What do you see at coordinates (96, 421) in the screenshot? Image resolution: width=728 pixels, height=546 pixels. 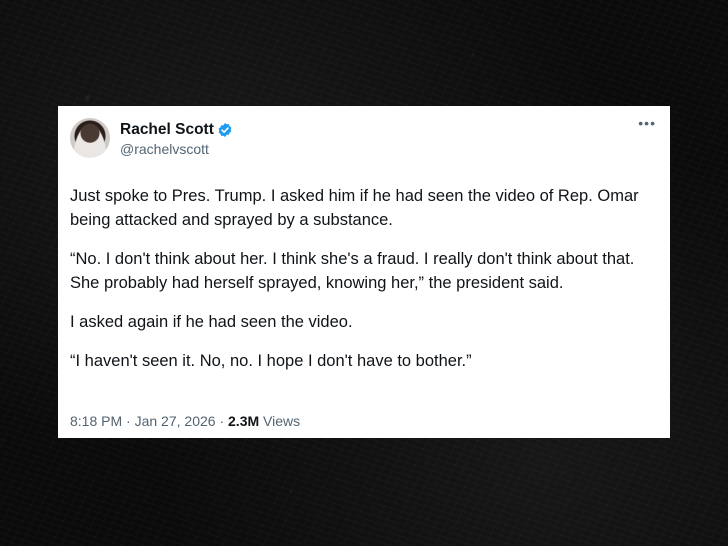 I see `tweet-time: 8:18 PM` at bounding box center [96, 421].